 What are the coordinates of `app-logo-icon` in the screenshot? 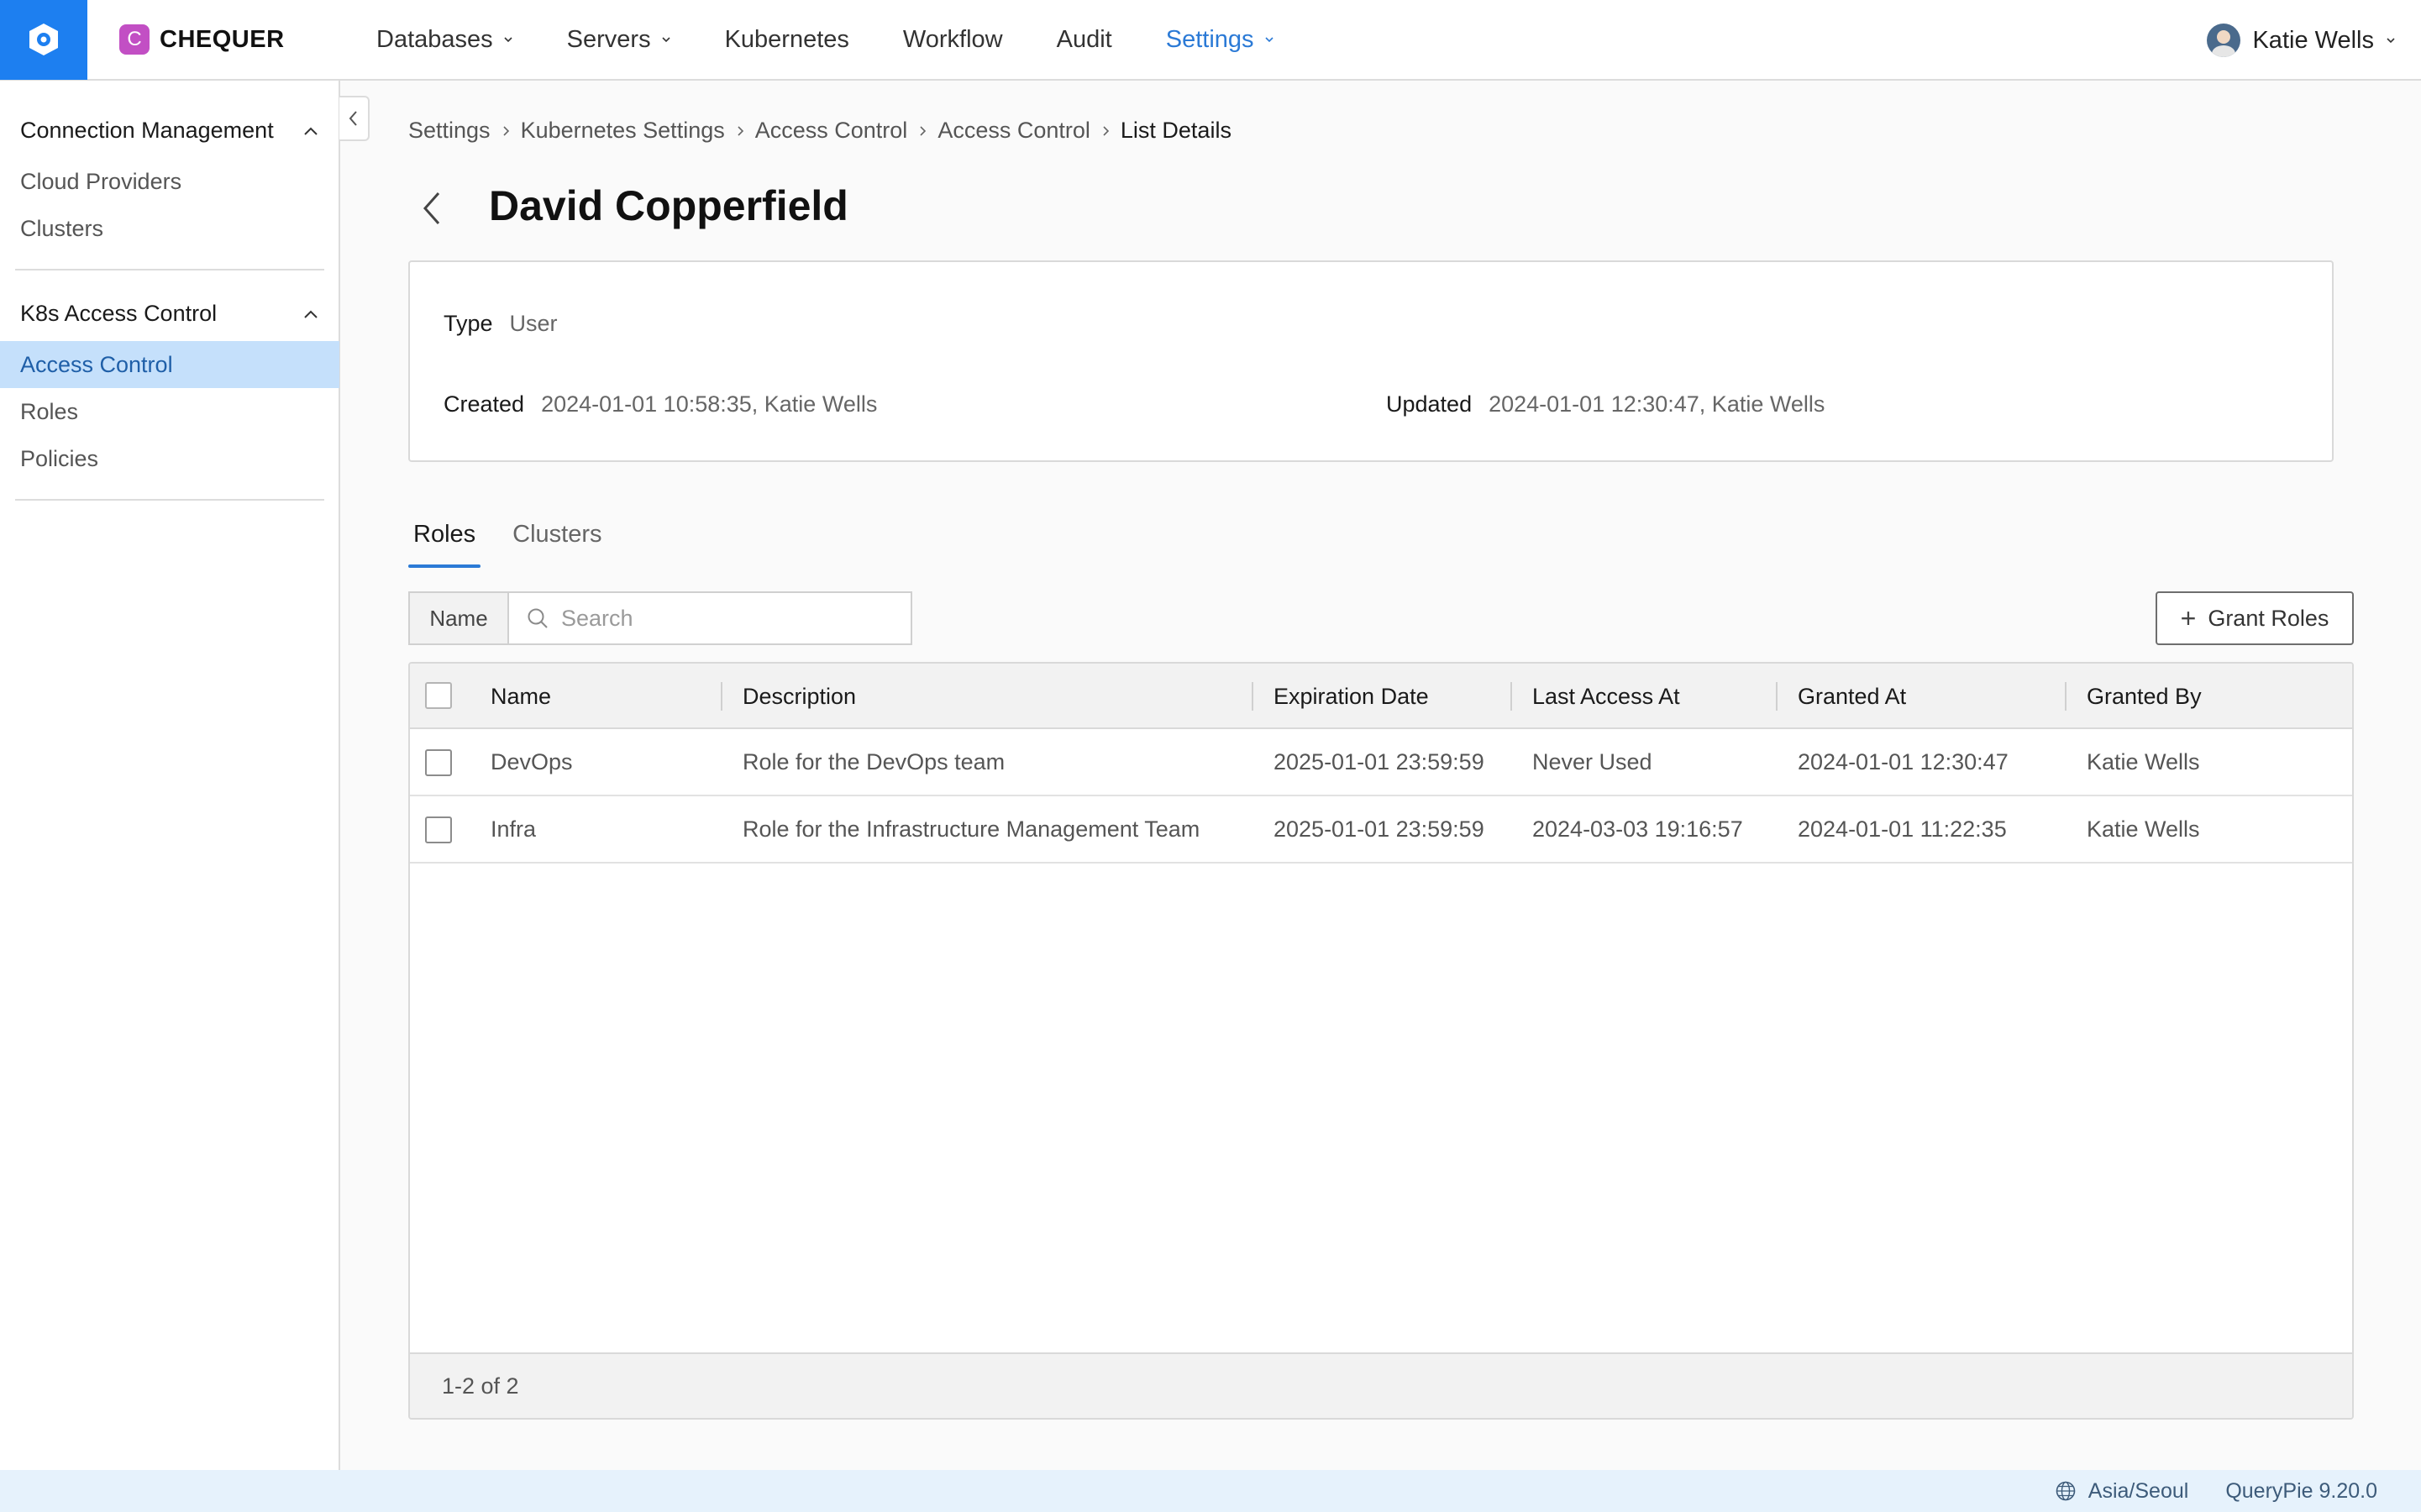 It's located at (43, 40).